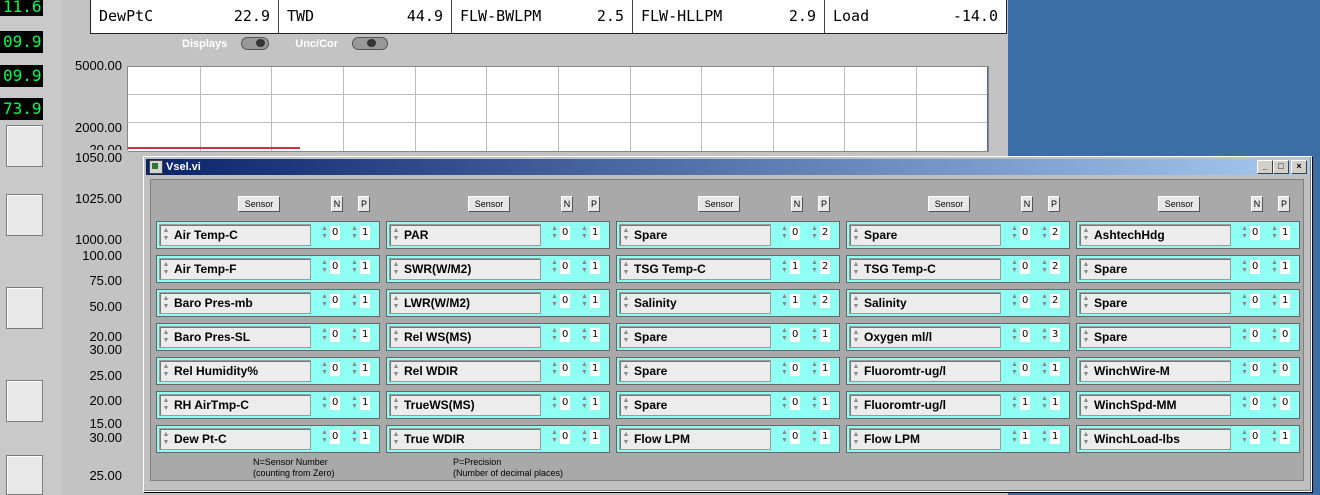 This screenshot has height=495, width=1320. Describe the element at coordinates (465, 235) in the screenshot. I see `sensor-selector: ▲ ▼ PAR` at that location.